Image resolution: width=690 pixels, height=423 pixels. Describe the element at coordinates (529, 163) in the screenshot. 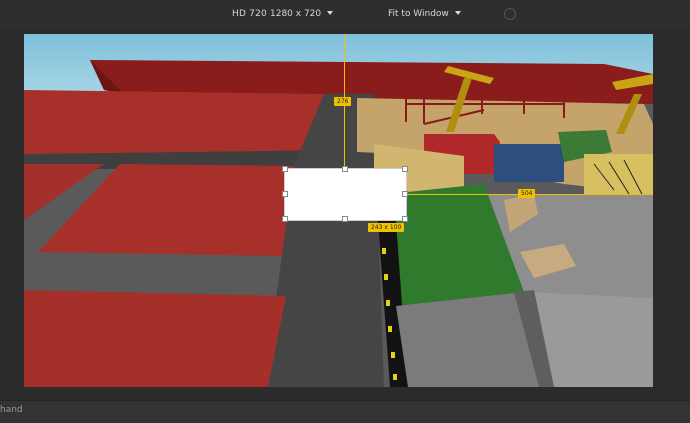

I see `container-blue` at that location.